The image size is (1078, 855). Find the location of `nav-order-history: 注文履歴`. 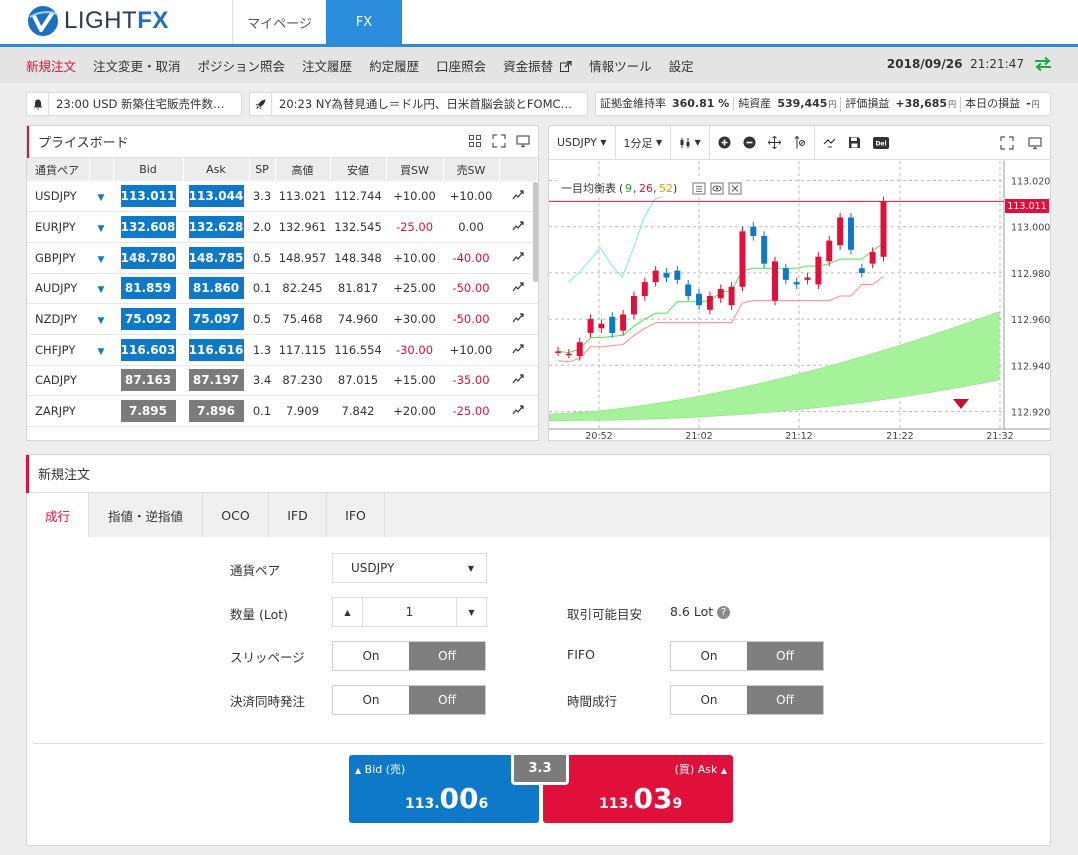

nav-order-history: 注文履歴 is located at coordinates (327, 65).